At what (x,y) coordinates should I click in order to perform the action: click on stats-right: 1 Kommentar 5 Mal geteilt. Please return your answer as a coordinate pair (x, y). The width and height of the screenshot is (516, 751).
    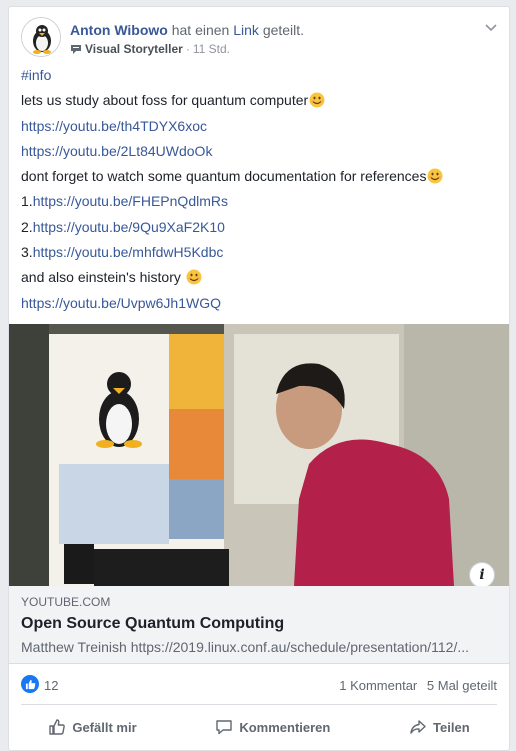
    Looking at the image, I should click on (415, 685).